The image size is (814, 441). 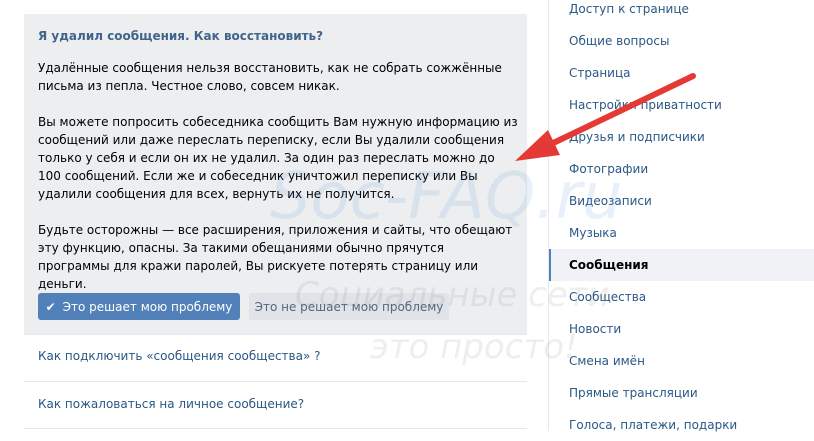 What do you see at coordinates (681, 169) in the screenshot?
I see `sidebar-item-photos: Фотографии` at bounding box center [681, 169].